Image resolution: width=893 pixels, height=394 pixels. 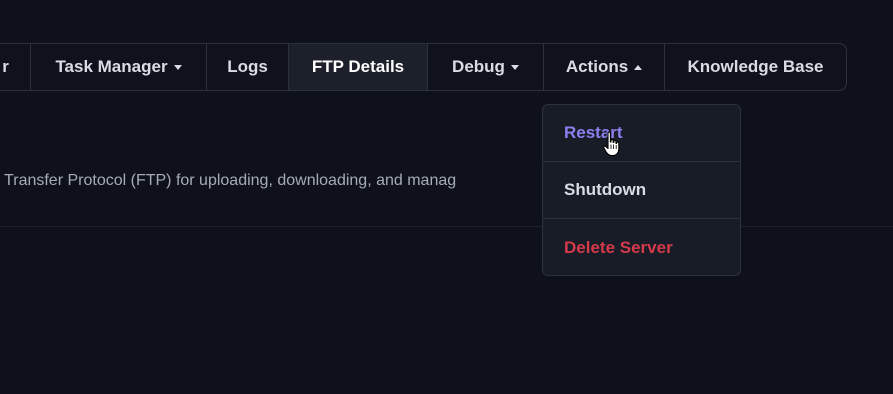 I want to click on menu-item-shutdown: Shutdown, so click(x=641, y=190).